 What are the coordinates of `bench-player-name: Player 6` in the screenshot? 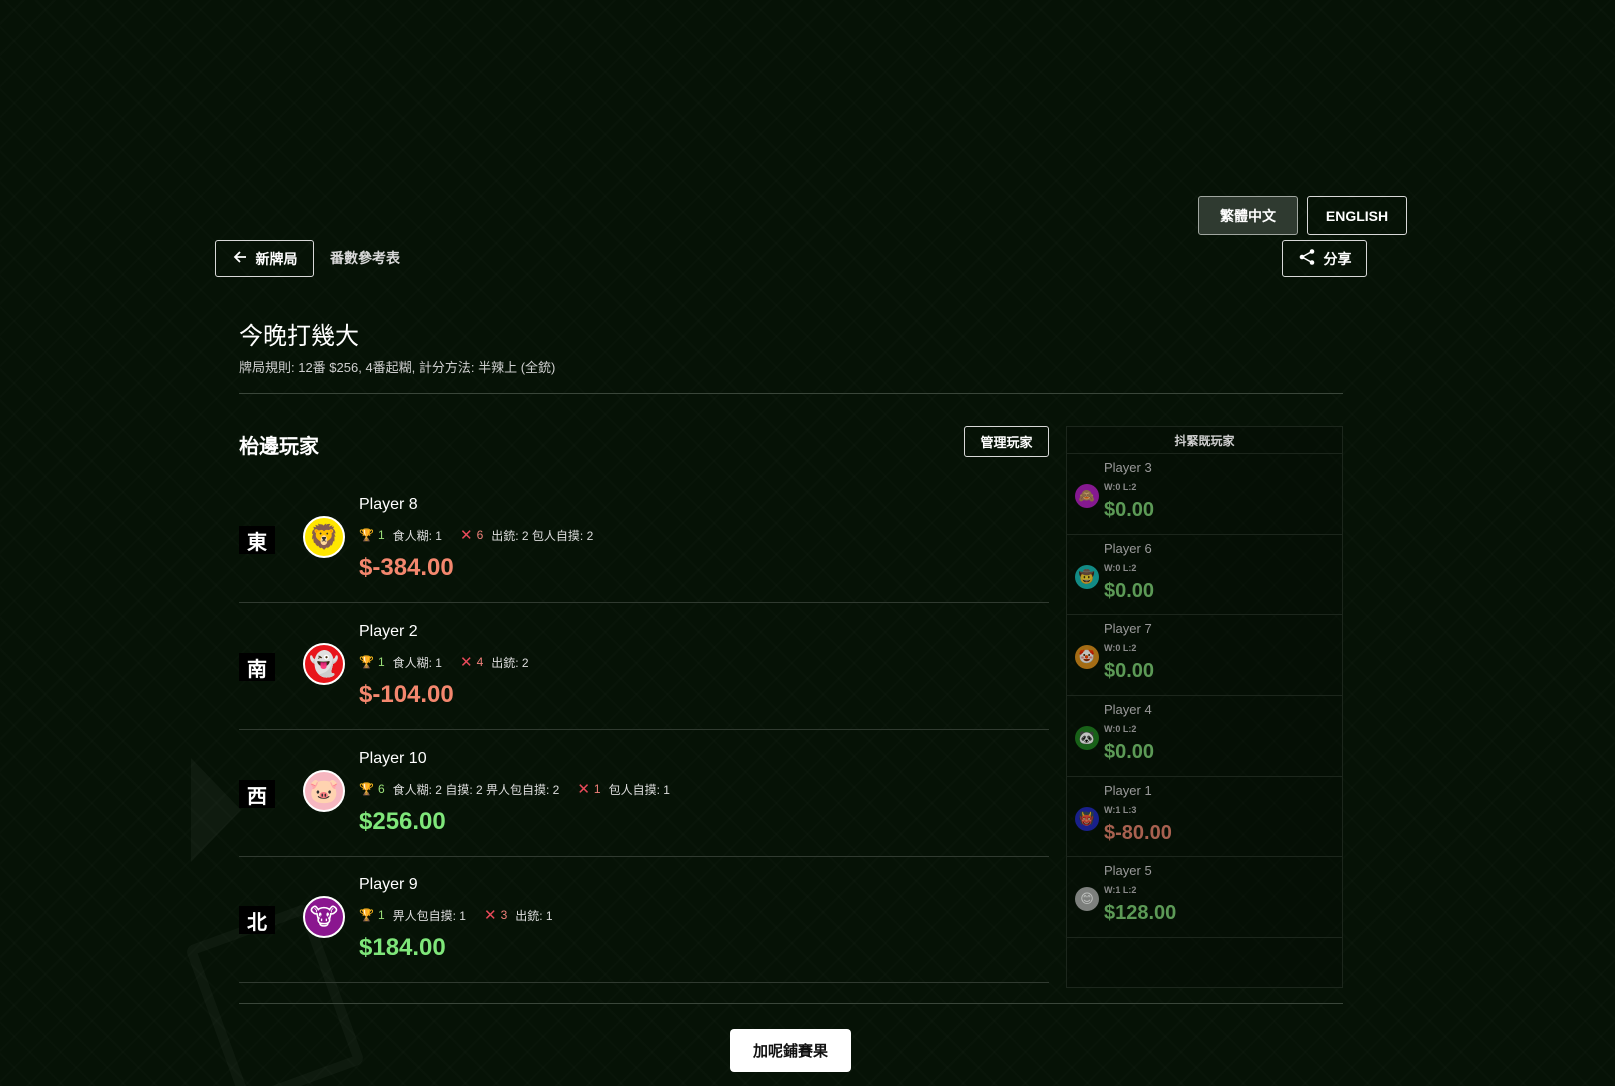 It's located at (1128, 548).